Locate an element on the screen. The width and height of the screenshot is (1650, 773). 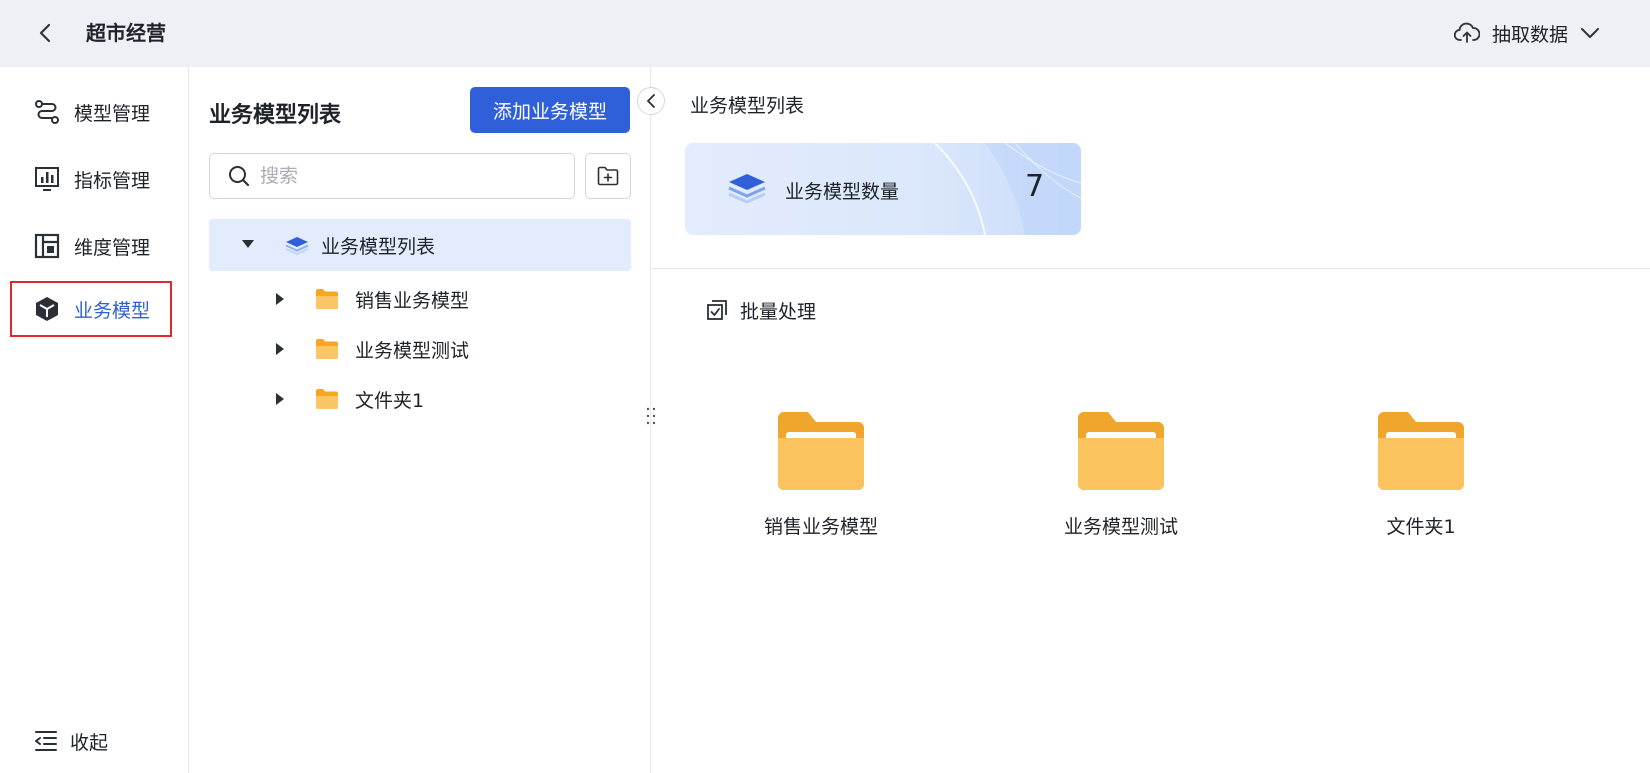
cloud-upload-icon is located at coordinates (1466, 32).